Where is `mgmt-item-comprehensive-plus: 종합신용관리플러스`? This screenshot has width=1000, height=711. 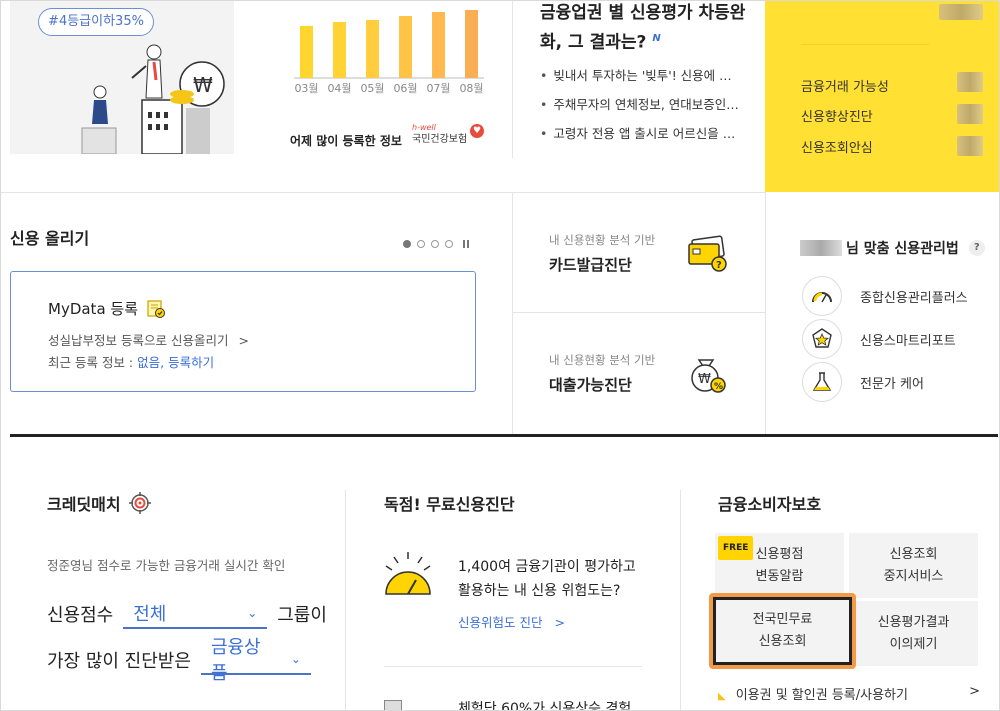 mgmt-item-comprehensive-plus: 종합신용관리플러스 is located at coordinates (885, 296).